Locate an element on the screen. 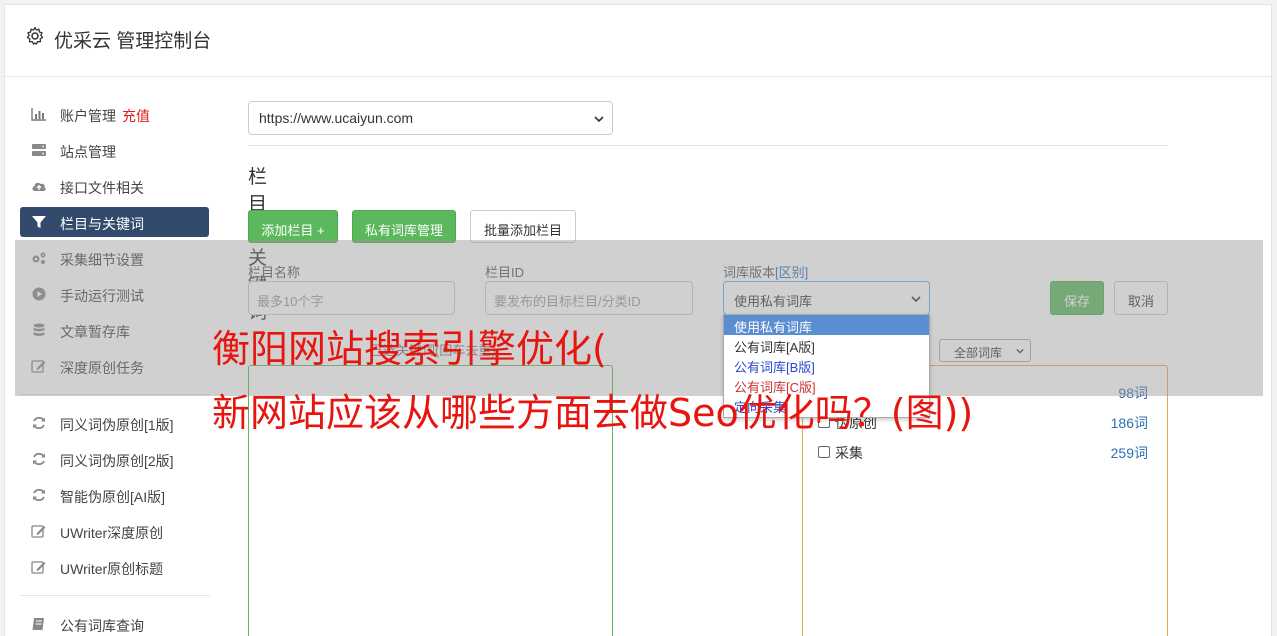 This screenshot has width=1277, height=636. library-item: 采集 259词 is located at coordinates (983, 453).